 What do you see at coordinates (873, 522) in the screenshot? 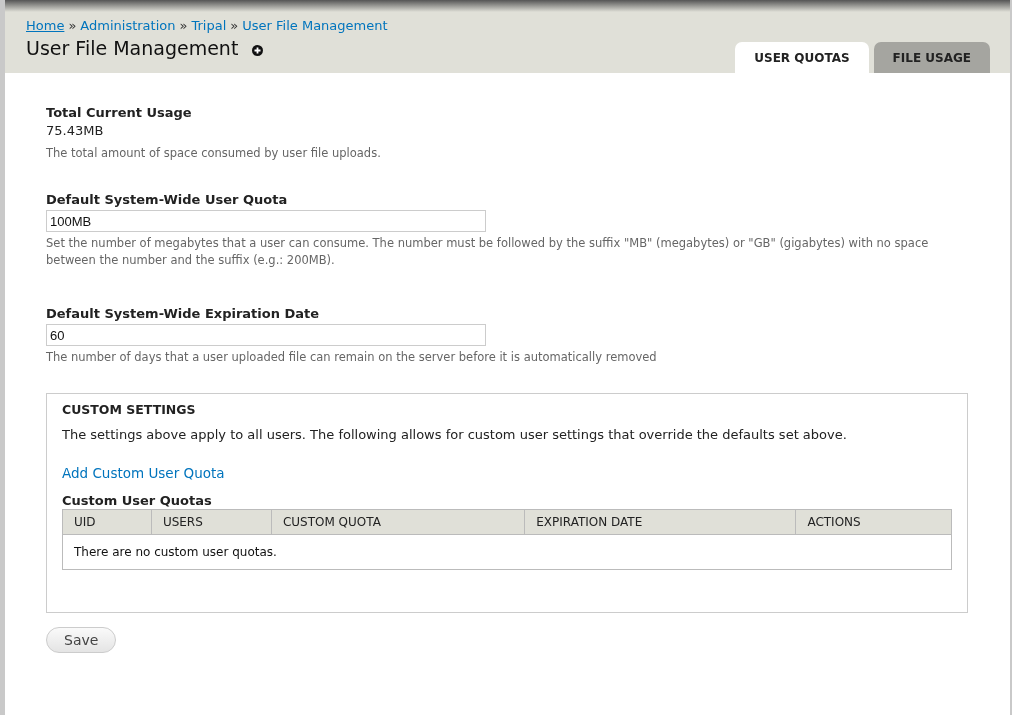
I see `column-header: ACTIONS` at bounding box center [873, 522].